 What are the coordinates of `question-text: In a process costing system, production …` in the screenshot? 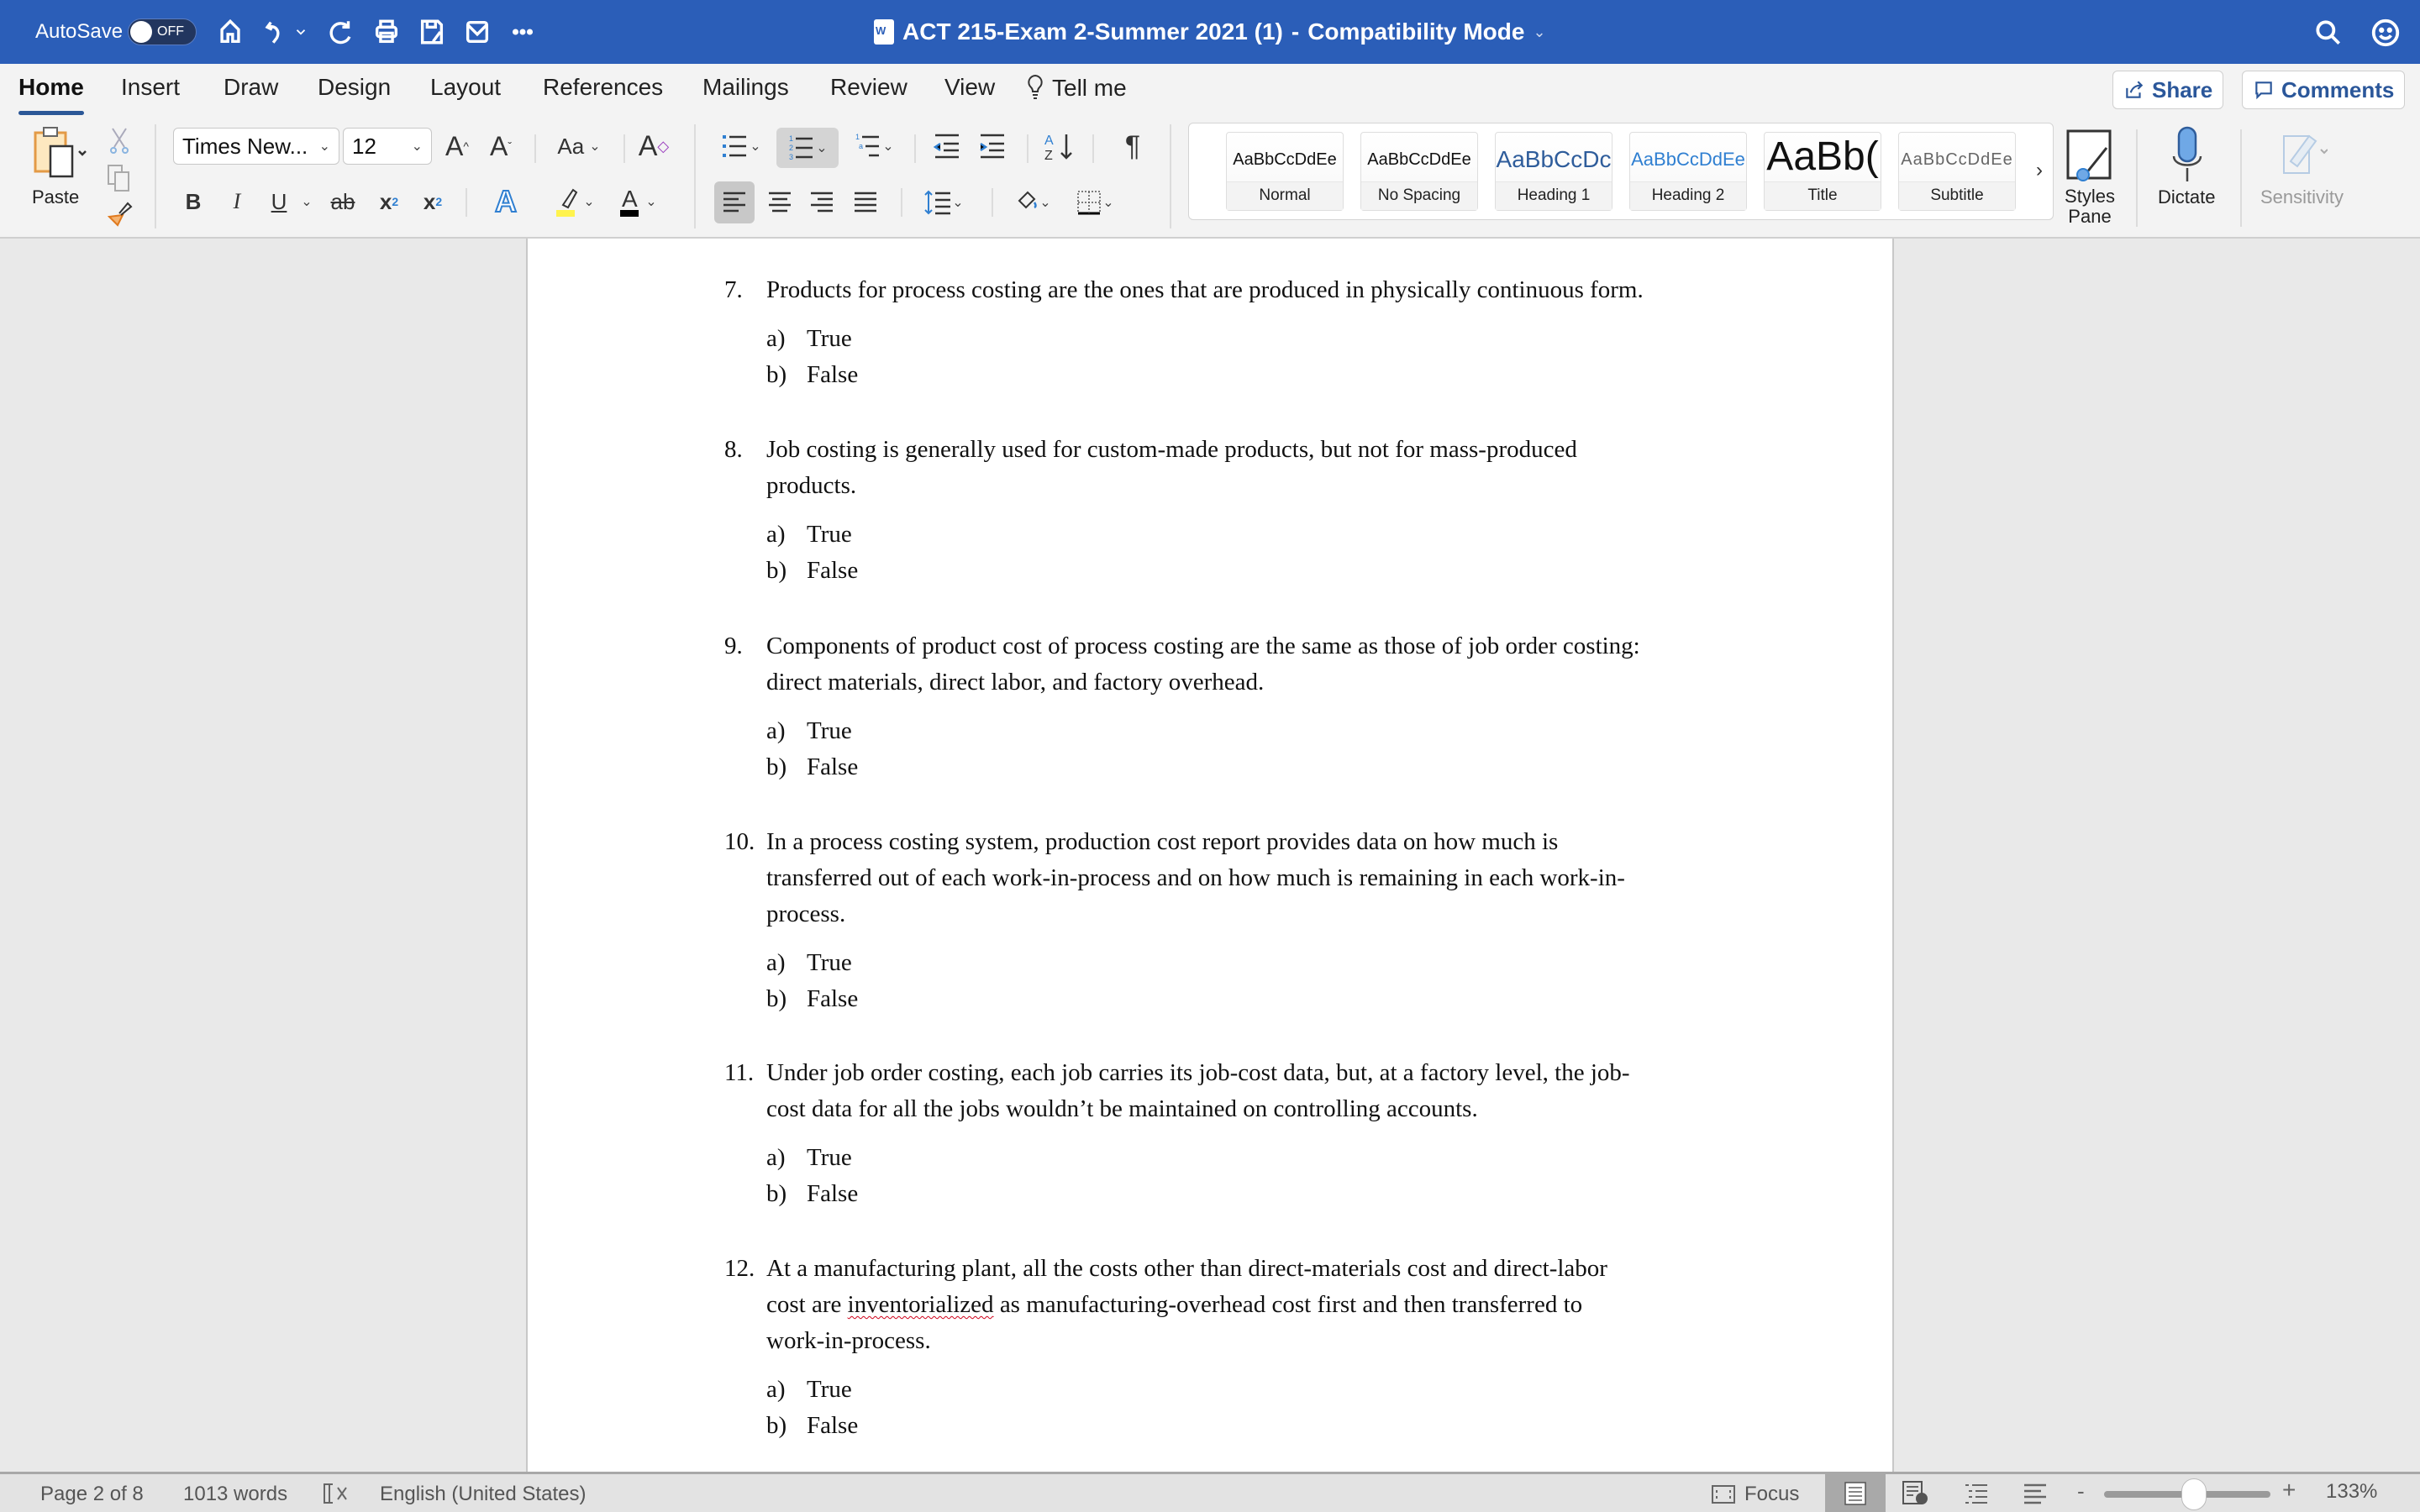 It's located at (1270, 878).